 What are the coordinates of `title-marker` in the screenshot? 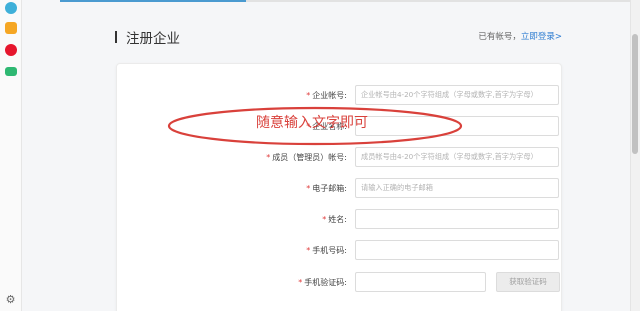 It's located at (116, 37).